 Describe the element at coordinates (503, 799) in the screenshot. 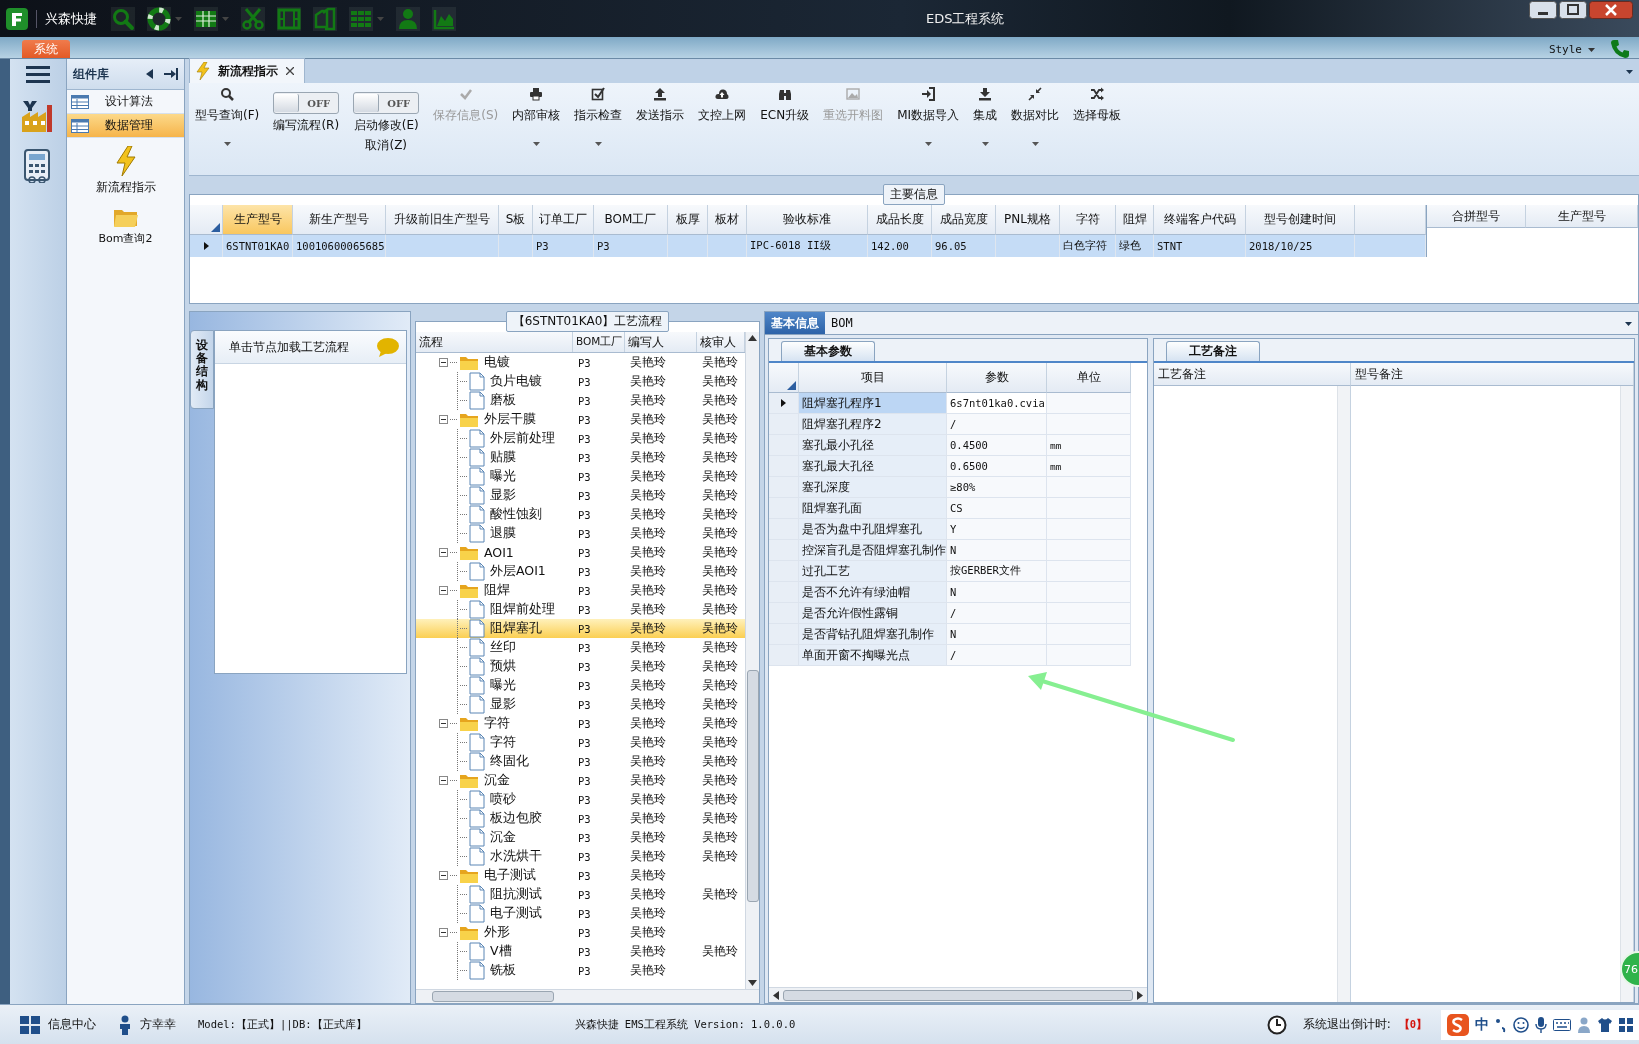

I see `tree-node-label: 喷砂` at that location.